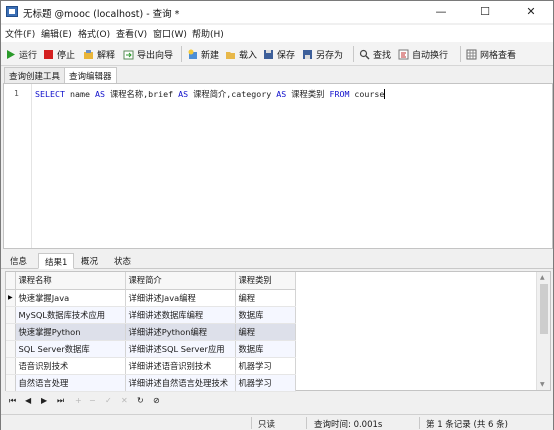 The width and height of the screenshot is (554, 430). What do you see at coordinates (267, 425) in the screenshot?
I see `read-only-status: 只读` at bounding box center [267, 425].